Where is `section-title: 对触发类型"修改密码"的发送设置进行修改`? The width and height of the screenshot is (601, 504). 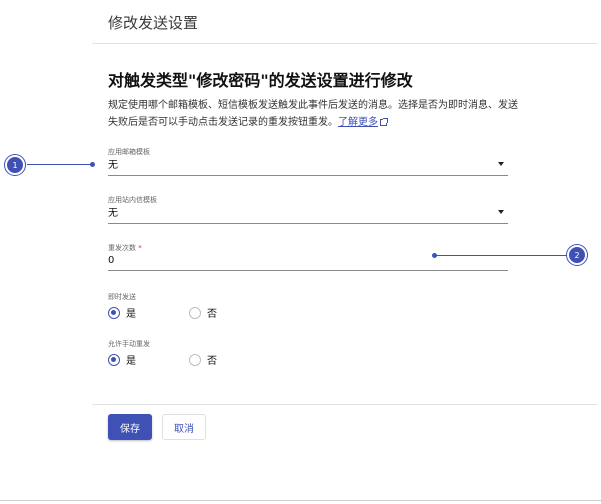 section-title: 对触发类型"修改密码"的发送设置进行修改 is located at coordinates (260, 80).